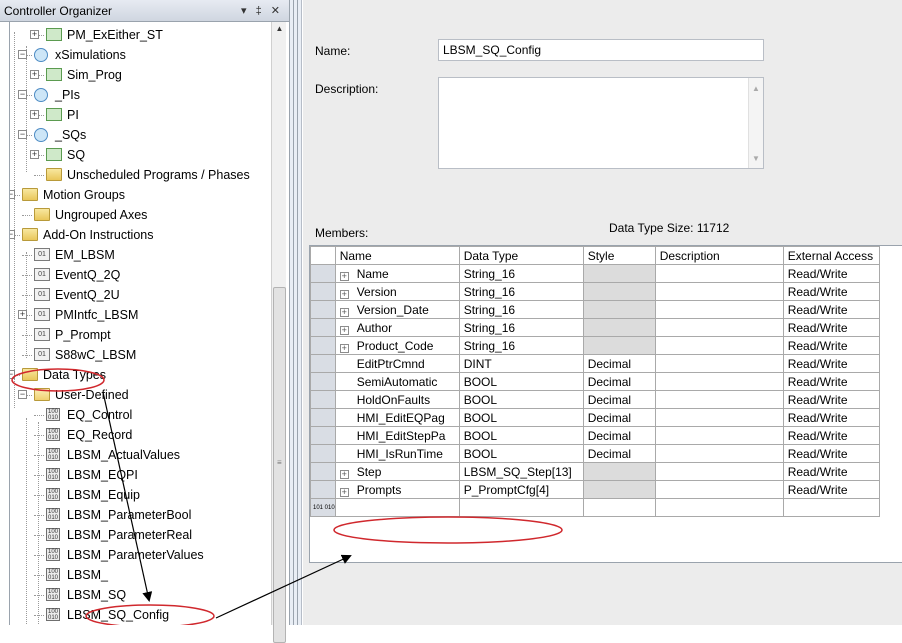 The image size is (902, 643). Describe the element at coordinates (140, 115) in the screenshot. I see `tree-item-pi: + PI` at that location.